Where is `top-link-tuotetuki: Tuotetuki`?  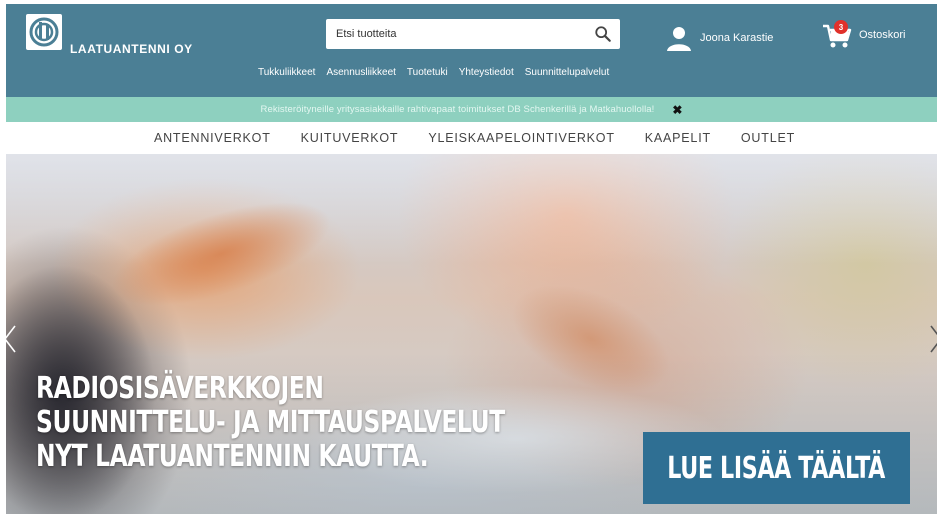 top-link-tuotetuki: Tuotetuki is located at coordinates (427, 72).